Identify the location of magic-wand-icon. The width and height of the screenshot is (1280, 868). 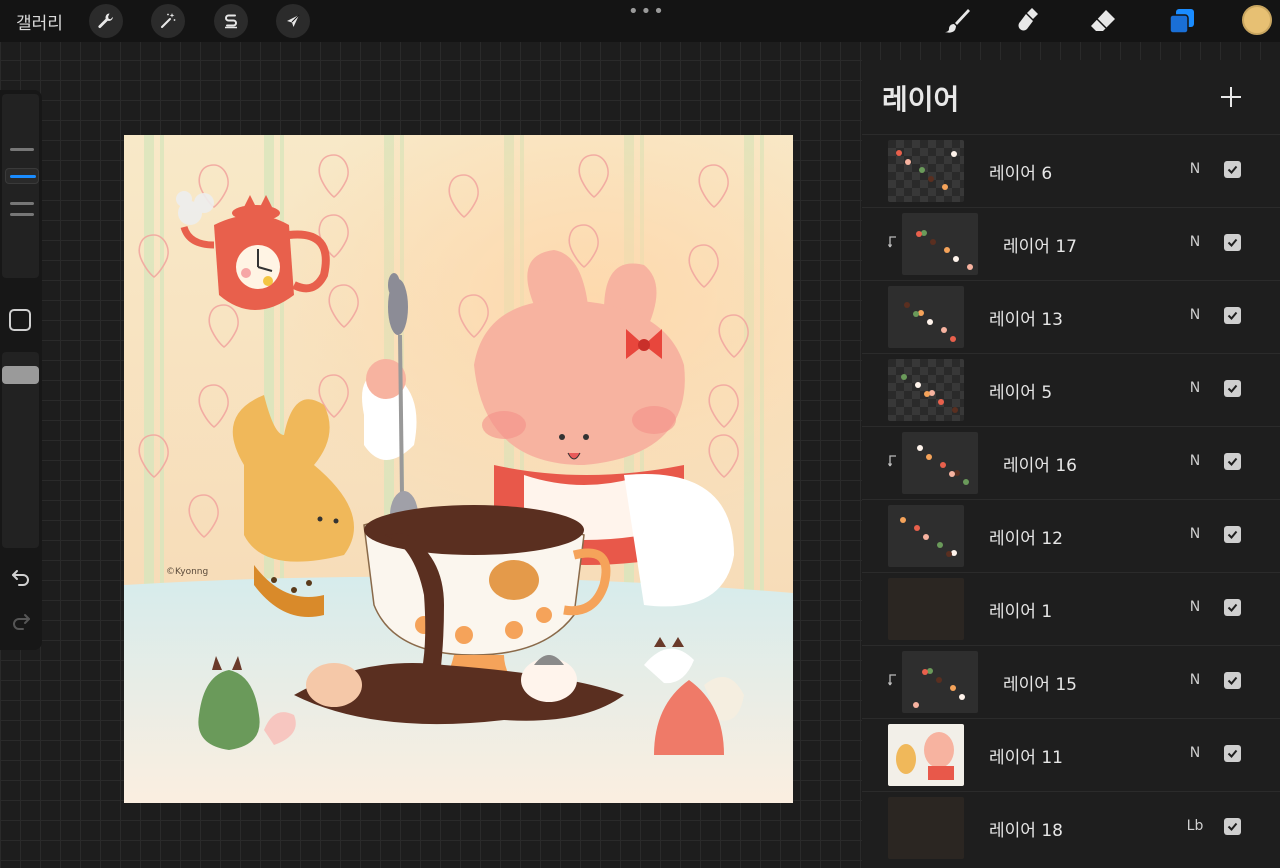
(168, 21).